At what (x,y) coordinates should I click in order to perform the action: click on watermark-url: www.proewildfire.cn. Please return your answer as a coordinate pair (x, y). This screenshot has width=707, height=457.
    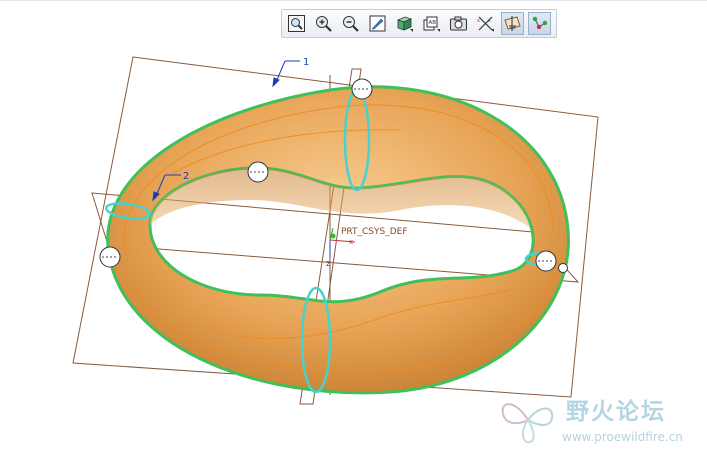
    Looking at the image, I should click on (622, 437).